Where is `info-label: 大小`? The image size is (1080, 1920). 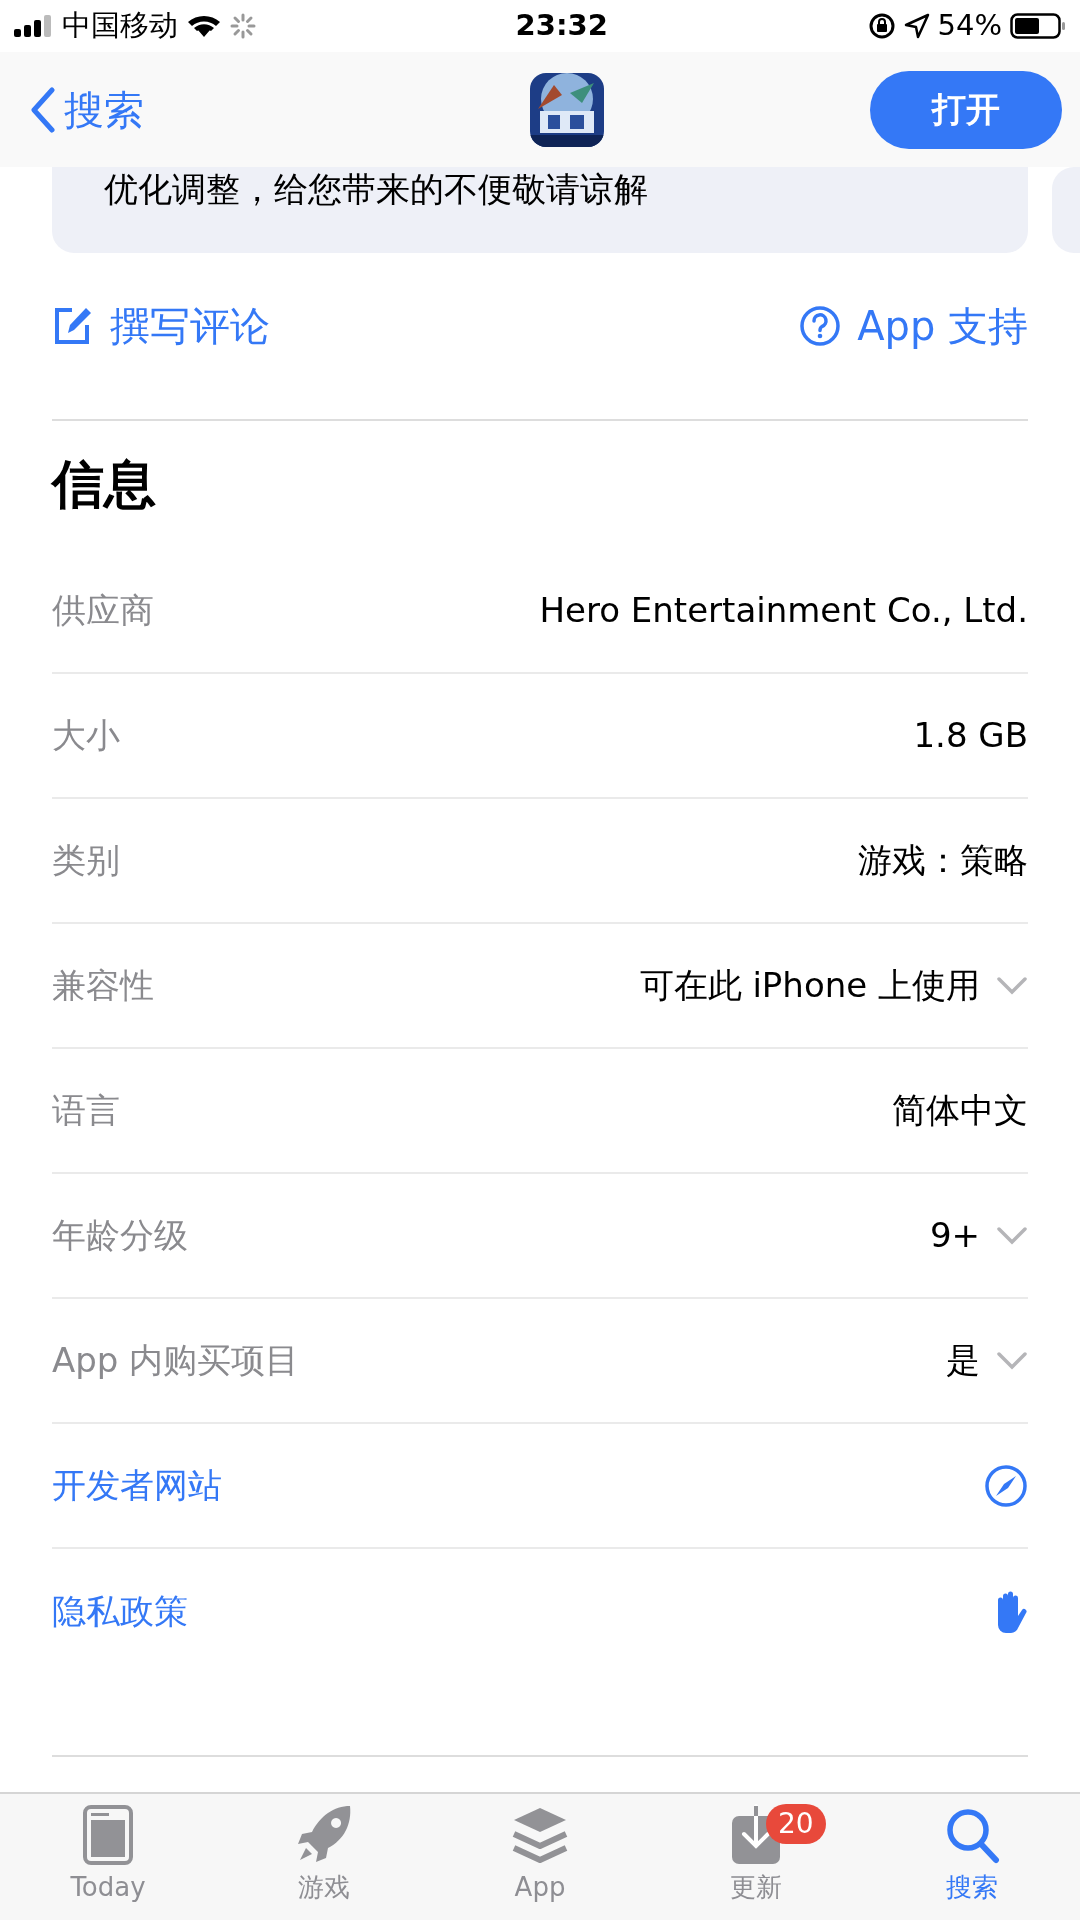 info-label: 大小 is located at coordinates (86, 735).